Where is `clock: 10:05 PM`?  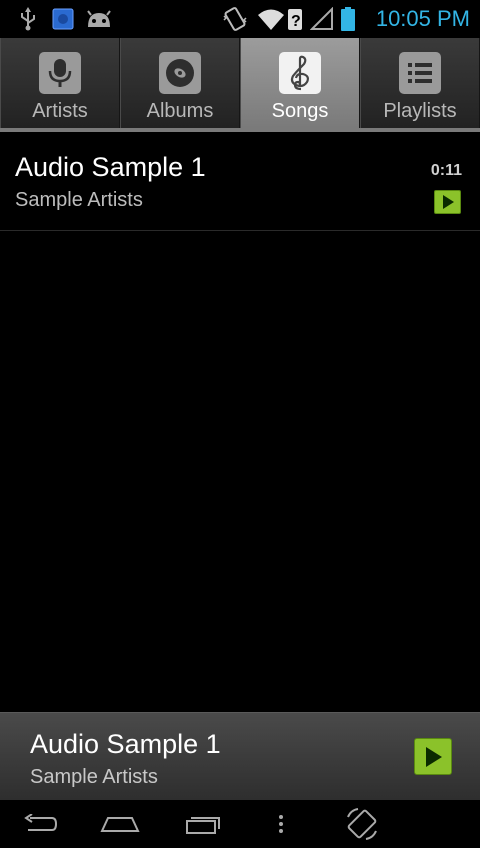
clock: 10:05 PM is located at coordinates (422, 18).